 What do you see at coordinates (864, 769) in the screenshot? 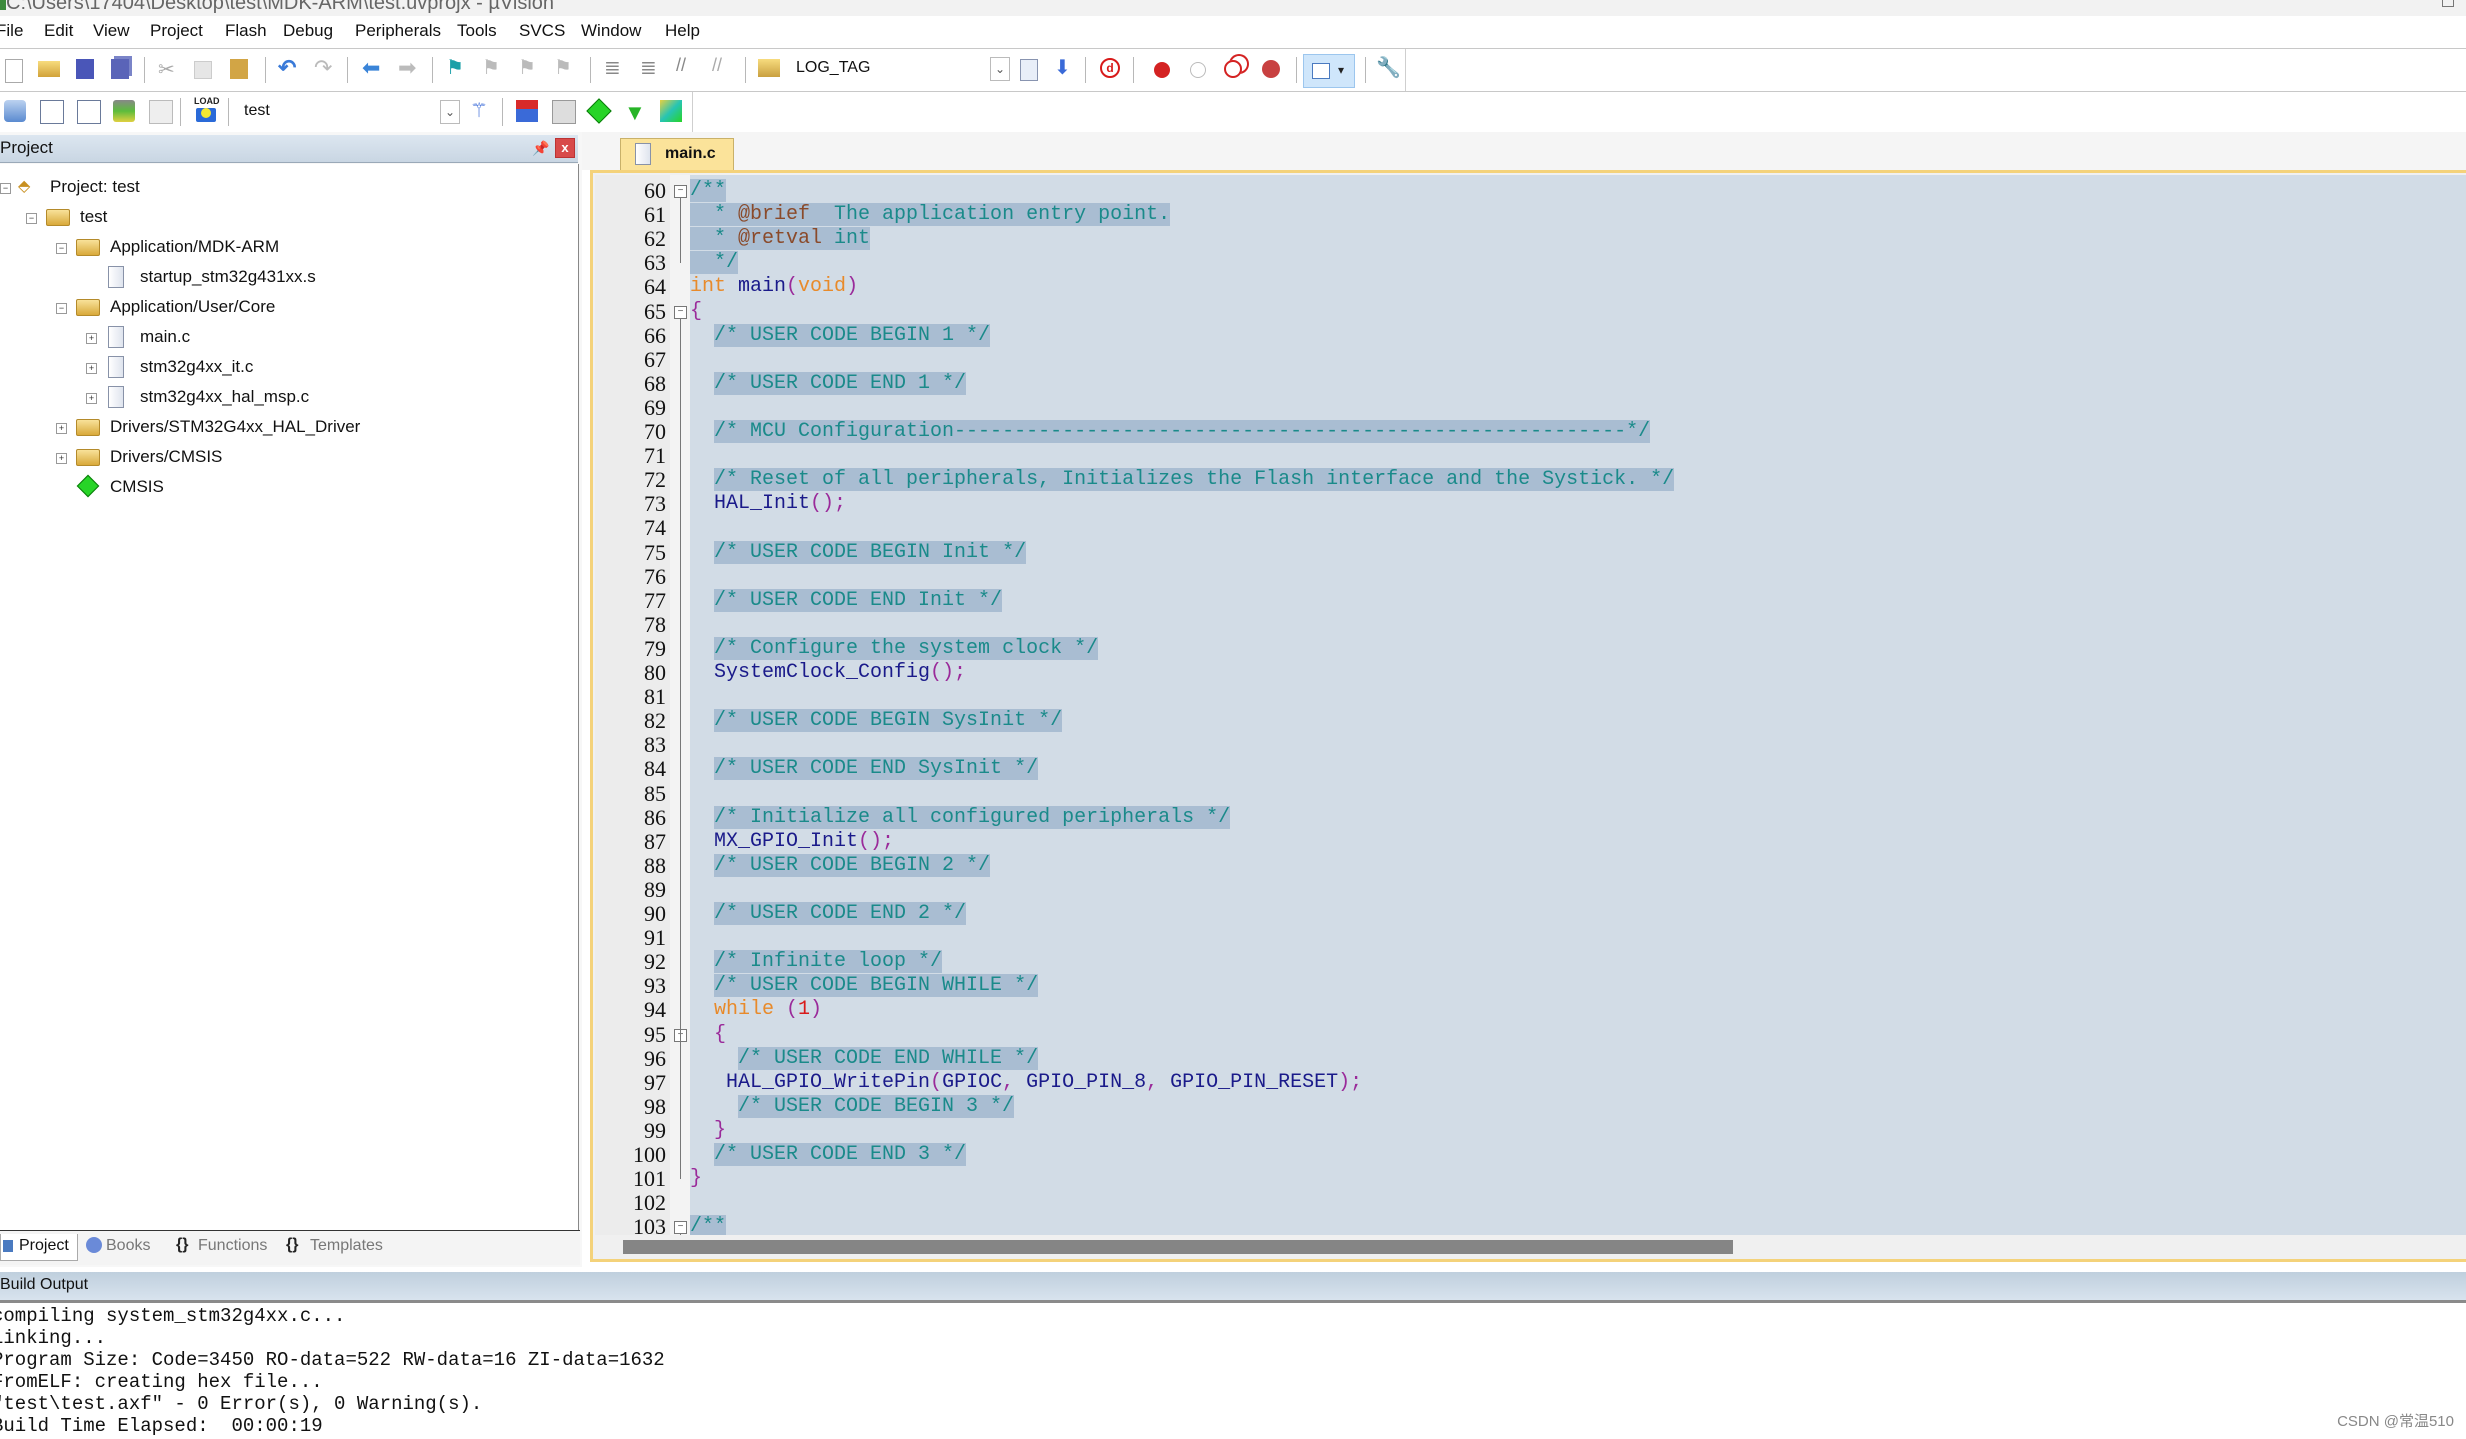
I see `code-line: /* USER CODE END SysInit */` at bounding box center [864, 769].